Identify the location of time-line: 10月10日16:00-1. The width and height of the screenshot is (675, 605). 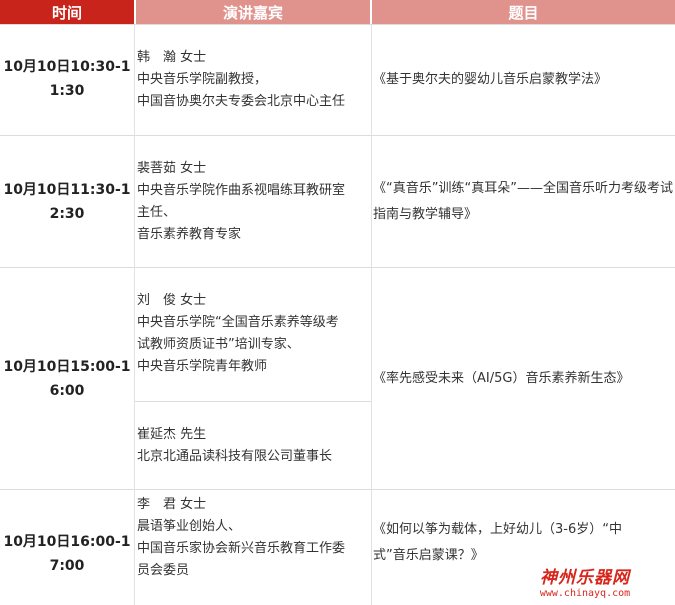
(67, 542).